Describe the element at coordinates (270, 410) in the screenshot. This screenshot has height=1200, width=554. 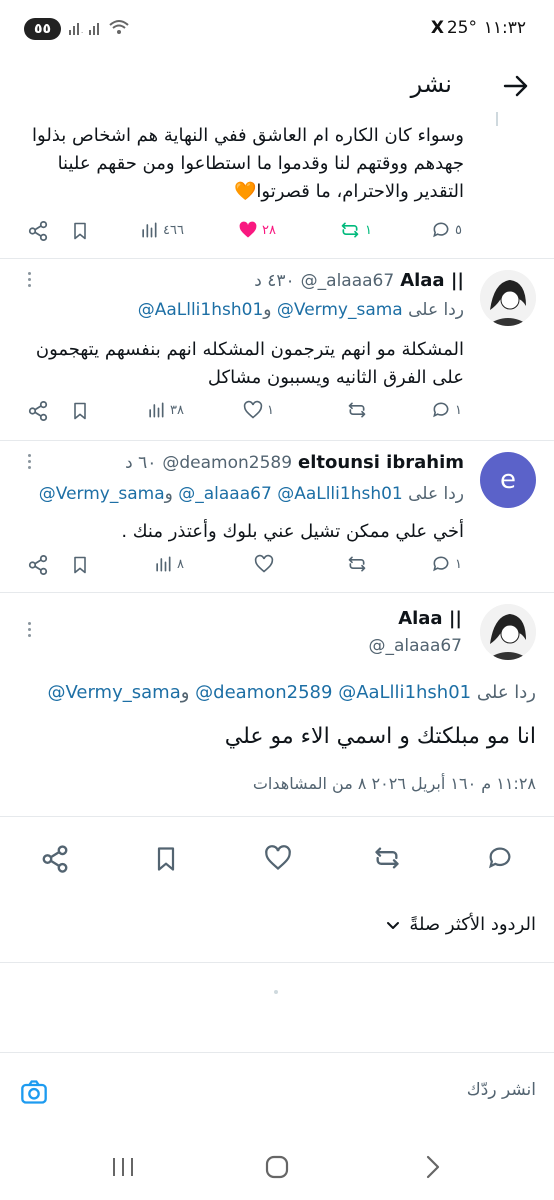
I see `like-count: ١` at that location.